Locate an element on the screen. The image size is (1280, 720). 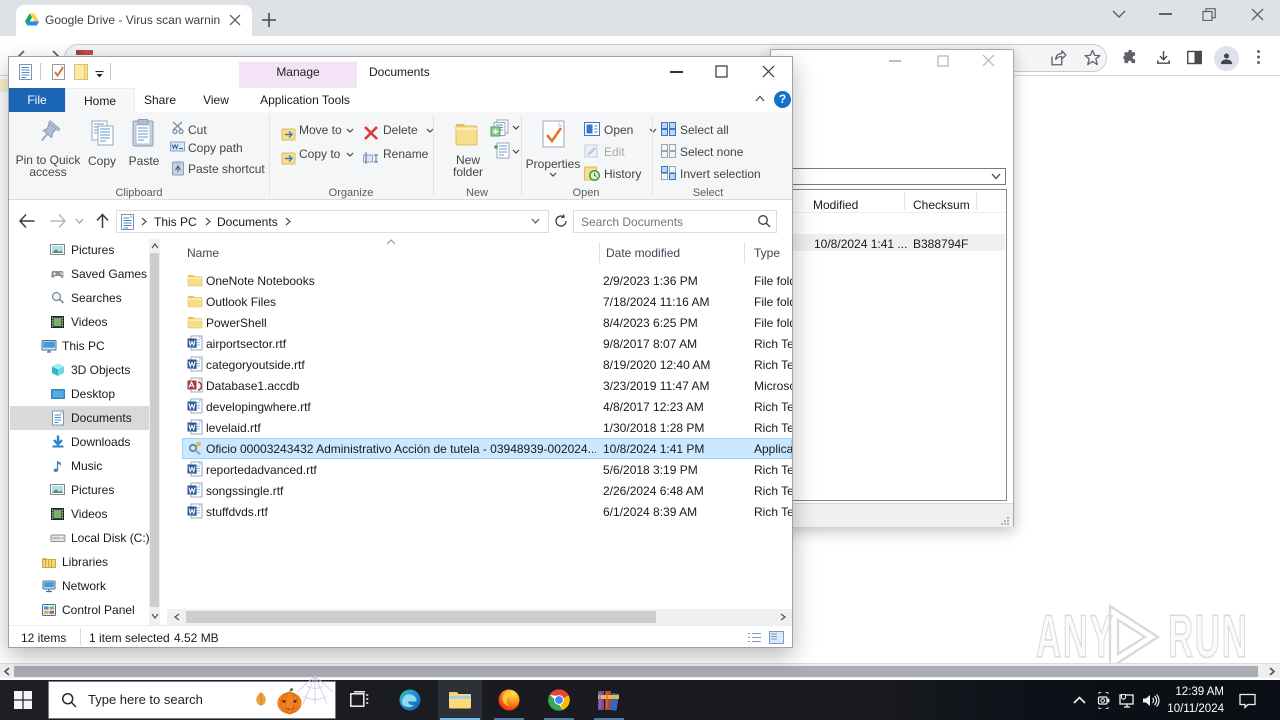
svg-text: ANY is located at coordinates (1075, 637).